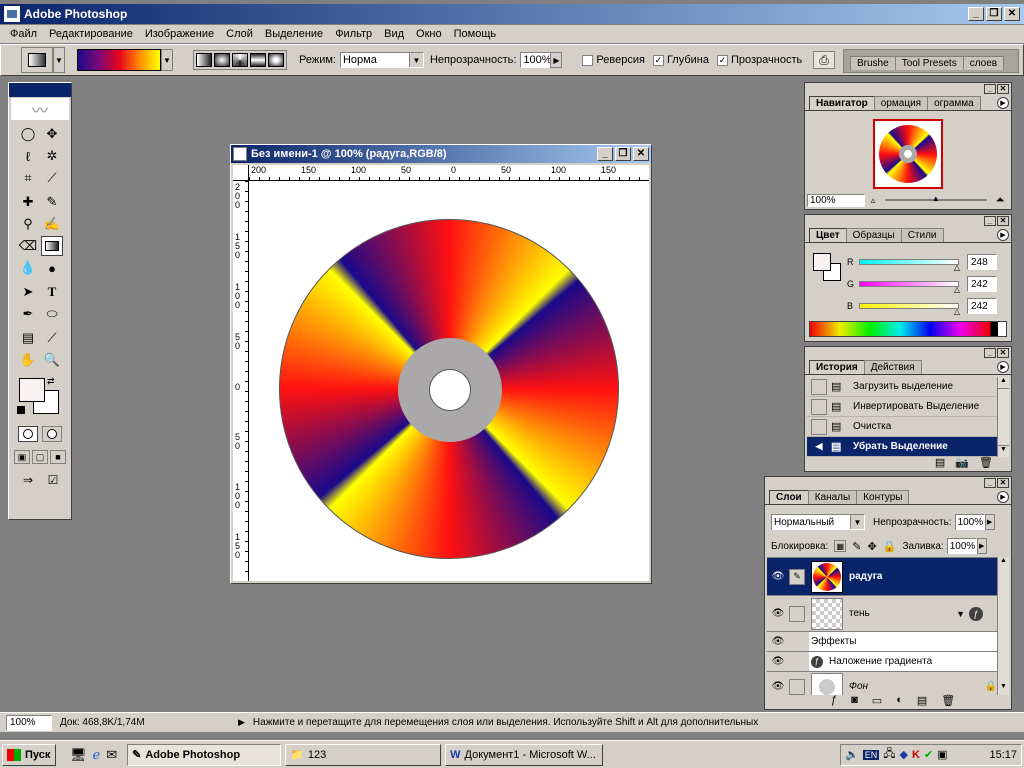 This screenshot has height=768, width=1024. I want to click on standard-mode-icon, so click(28, 434).